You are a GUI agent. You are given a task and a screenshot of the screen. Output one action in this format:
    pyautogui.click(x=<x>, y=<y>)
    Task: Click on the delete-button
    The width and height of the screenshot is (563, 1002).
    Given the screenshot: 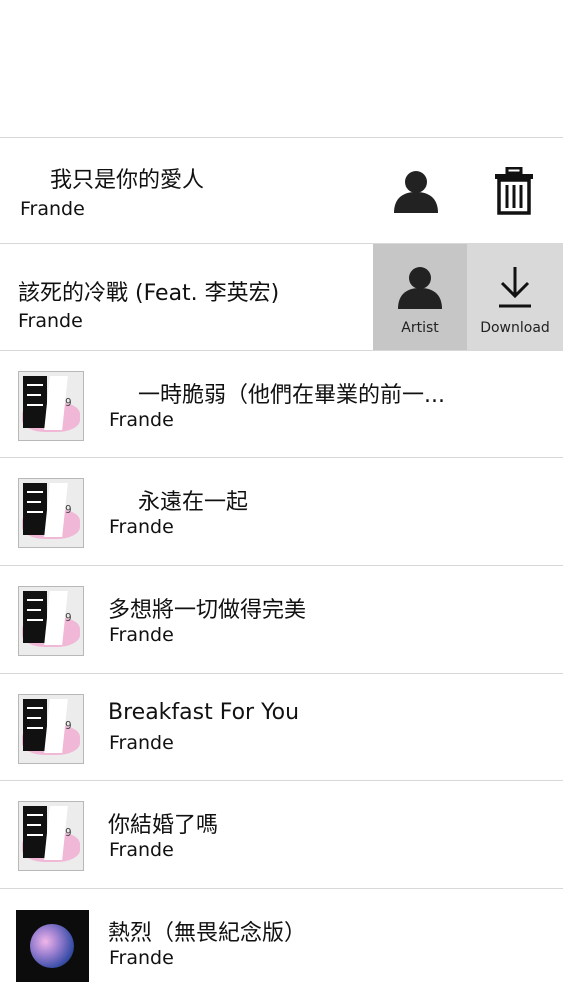 What is the action you would take?
    pyautogui.click(x=514, y=191)
    